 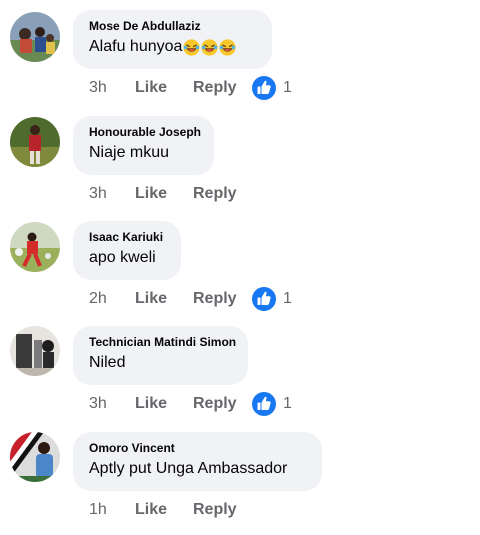 I want to click on comment-actions: 2h Like Reply 1, so click(x=190, y=299).